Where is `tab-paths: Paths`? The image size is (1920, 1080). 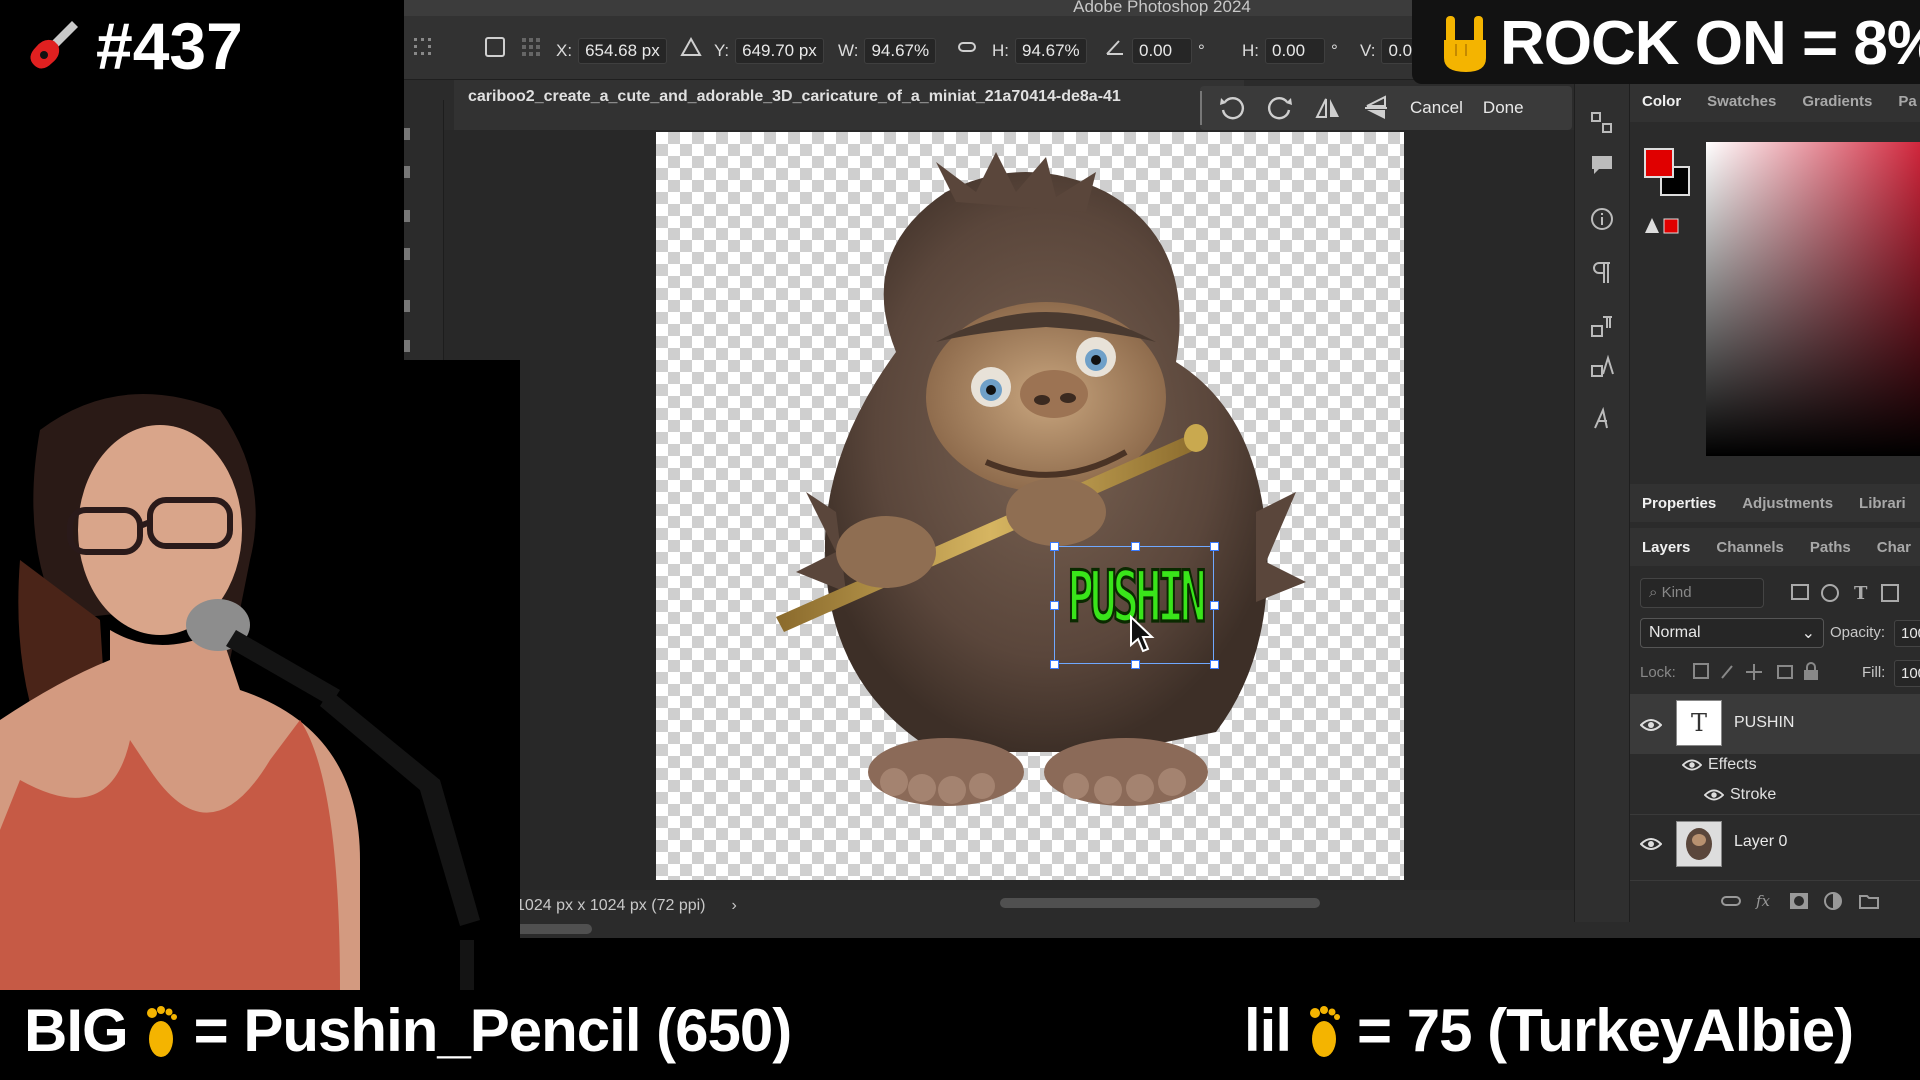 tab-paths: Paths is located at coordinates (1830, 547).